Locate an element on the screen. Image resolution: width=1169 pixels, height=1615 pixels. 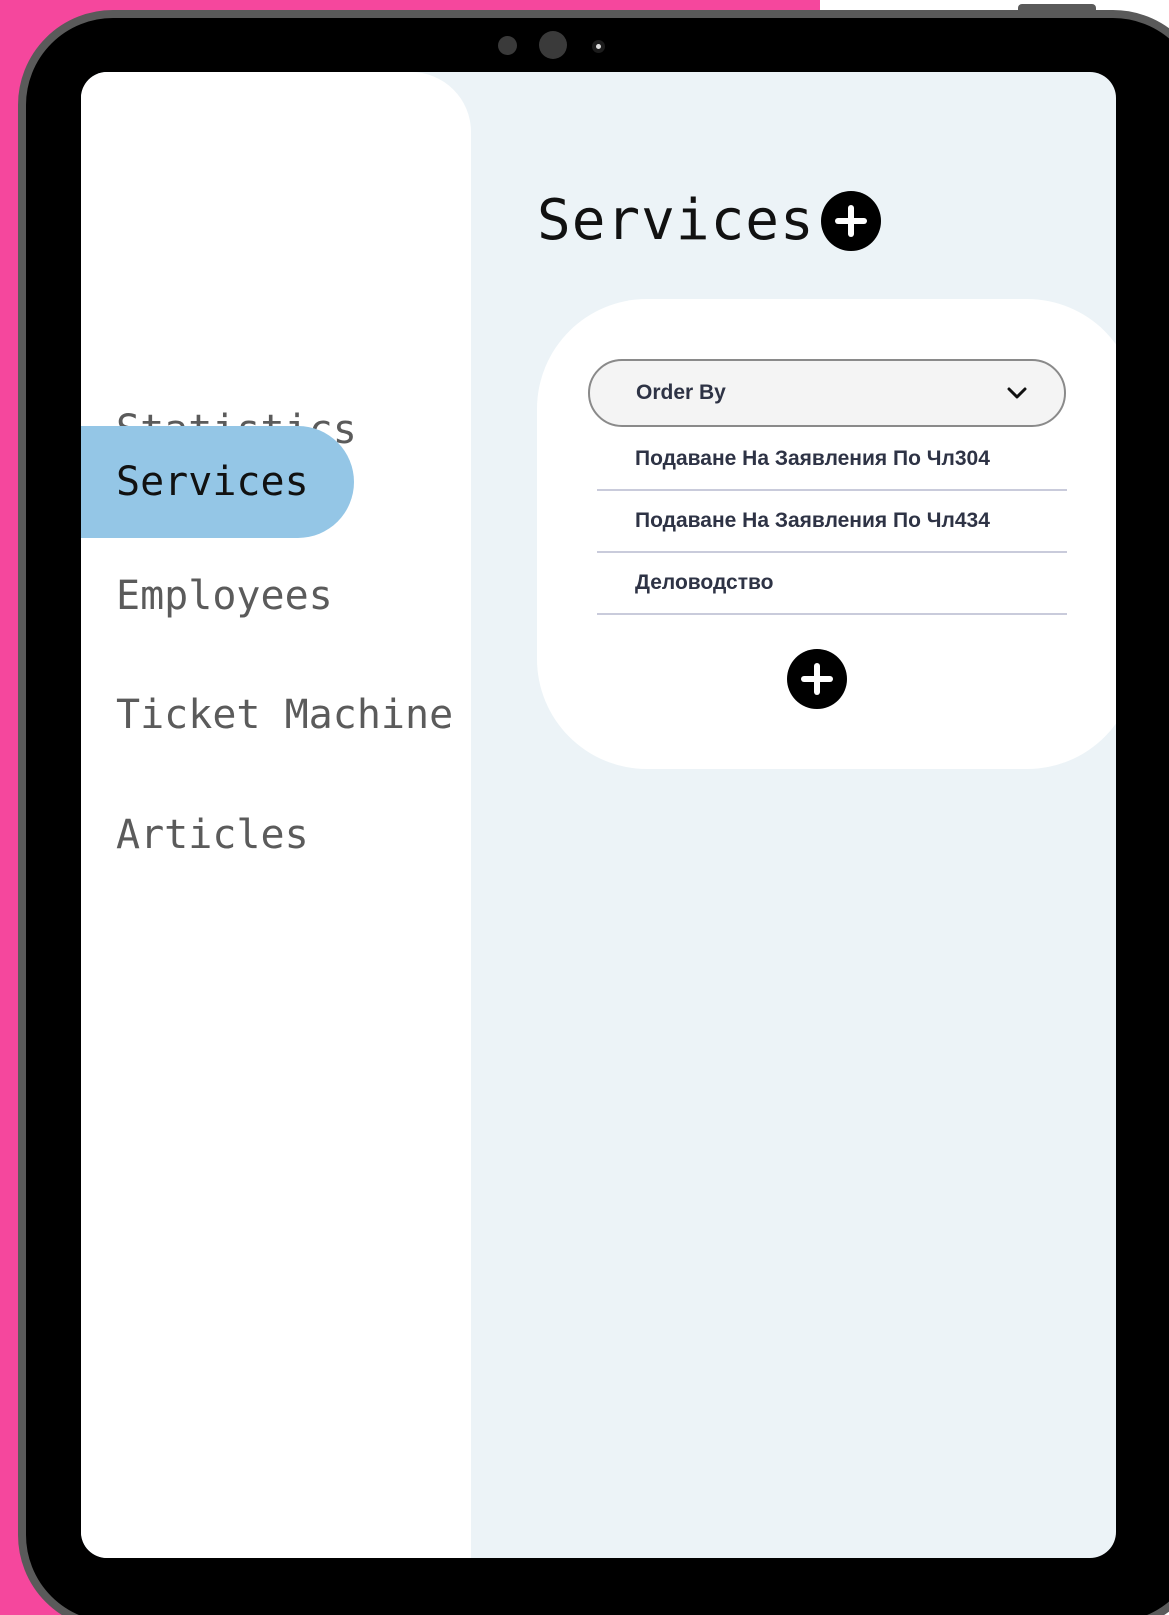
sidebar-item-services: Services is located at coordinates (217, 482).